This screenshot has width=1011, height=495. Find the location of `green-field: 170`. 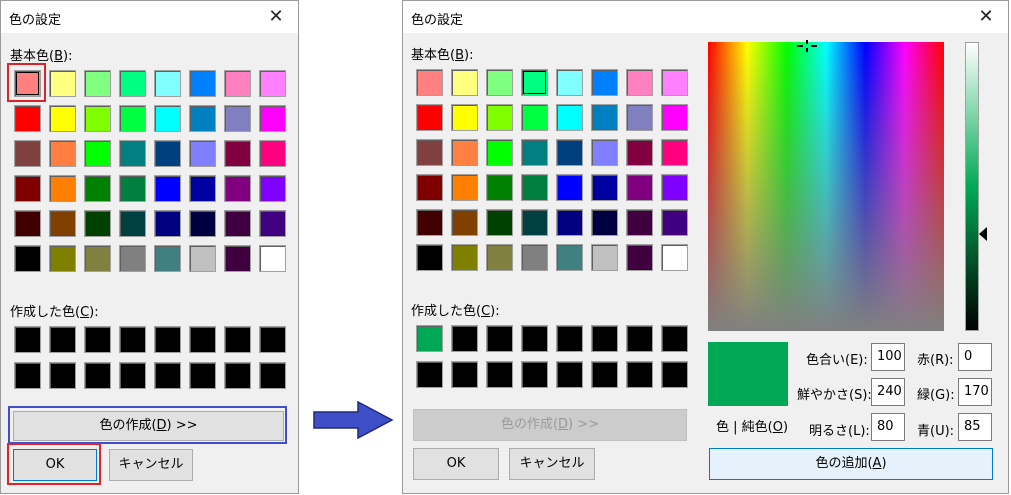

green-field: 170 is located at coordinates (975, 392).